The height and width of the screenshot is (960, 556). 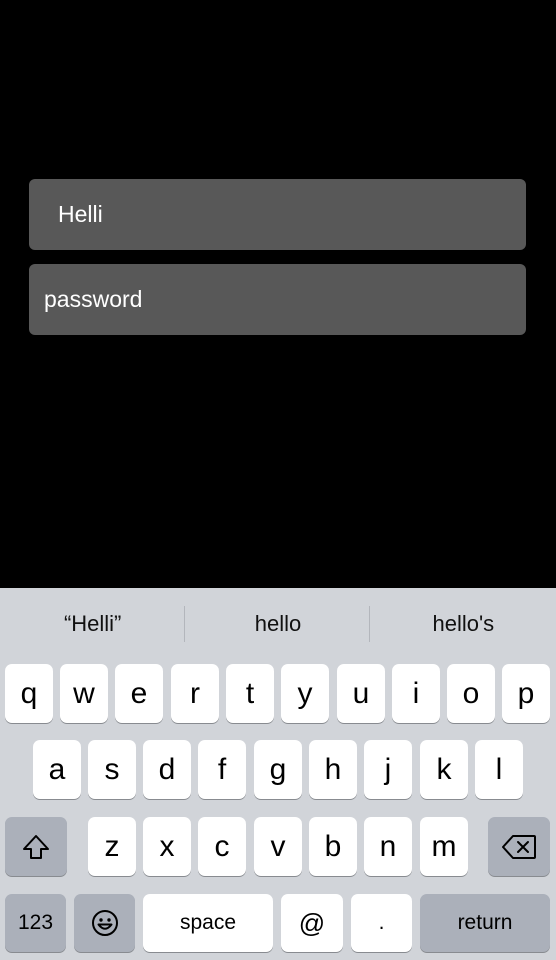 What do you see at coordinates (333, 769) in the screenshot?
I see `key-h: h` at bounding box center [333, 769].